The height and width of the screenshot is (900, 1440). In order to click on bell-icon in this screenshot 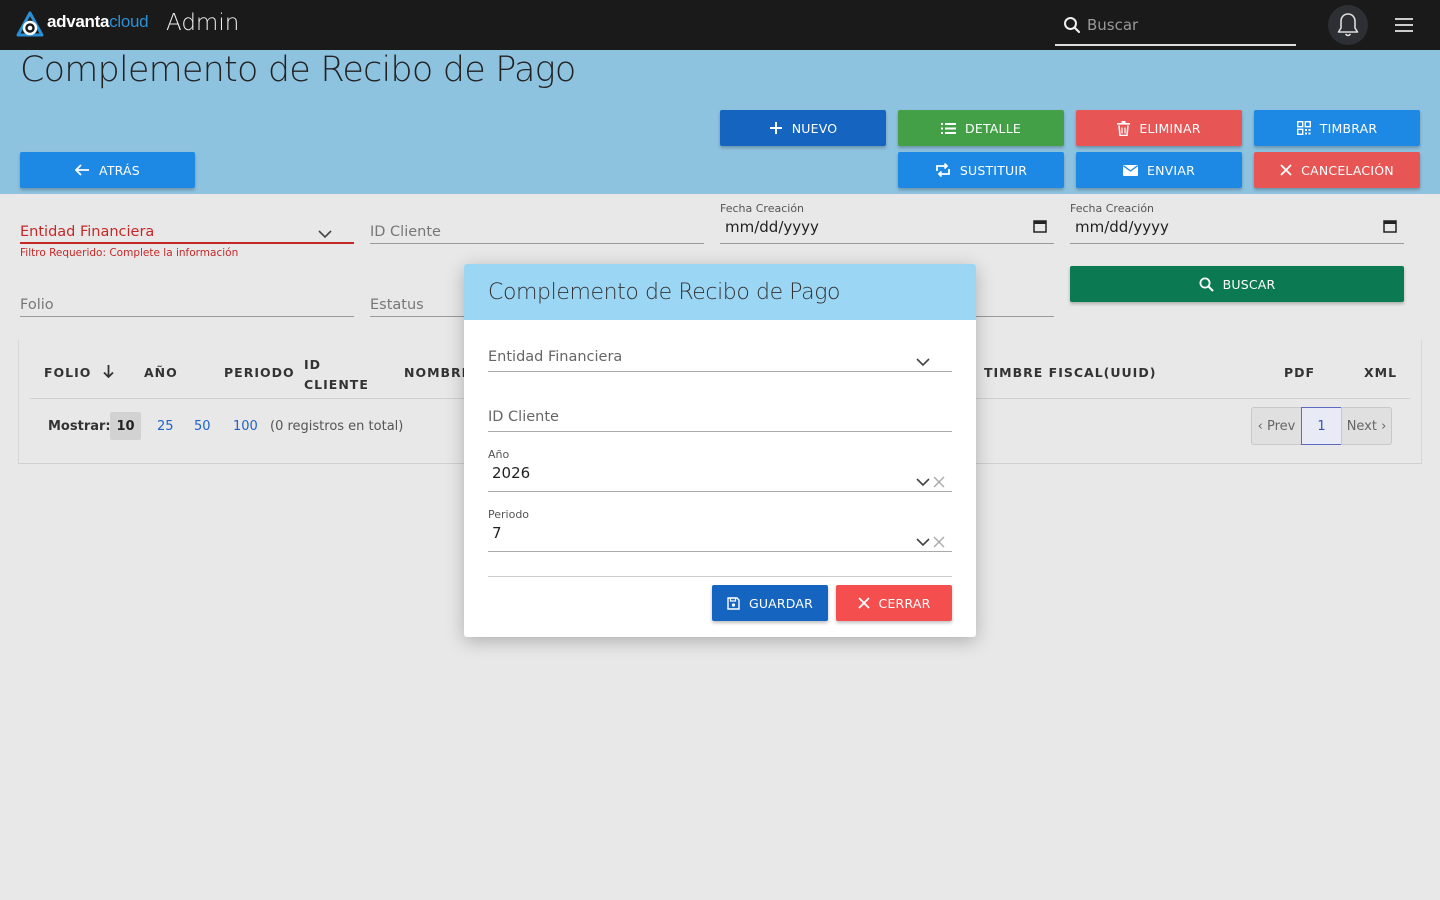, I will do `click(1348, 25)`.